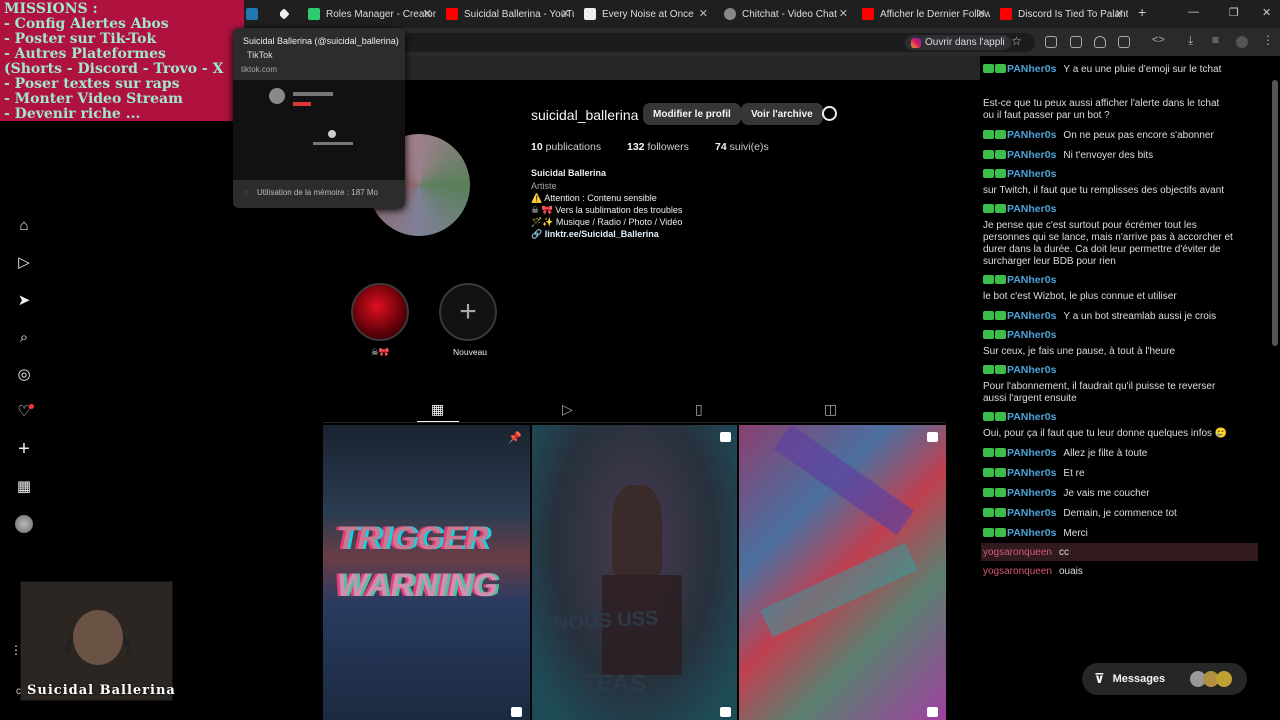  I want to click on tab-tiktok, so click(258, 14).